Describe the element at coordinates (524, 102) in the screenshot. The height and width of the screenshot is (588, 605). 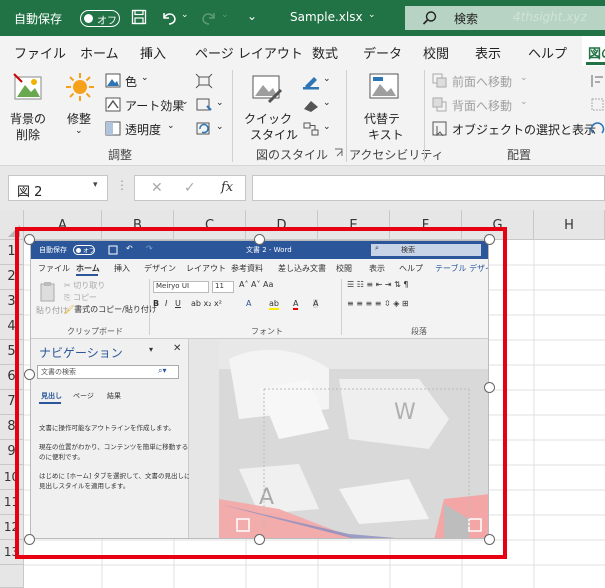
I see `send-backward-dropdown-icon: ⌄` at that location.